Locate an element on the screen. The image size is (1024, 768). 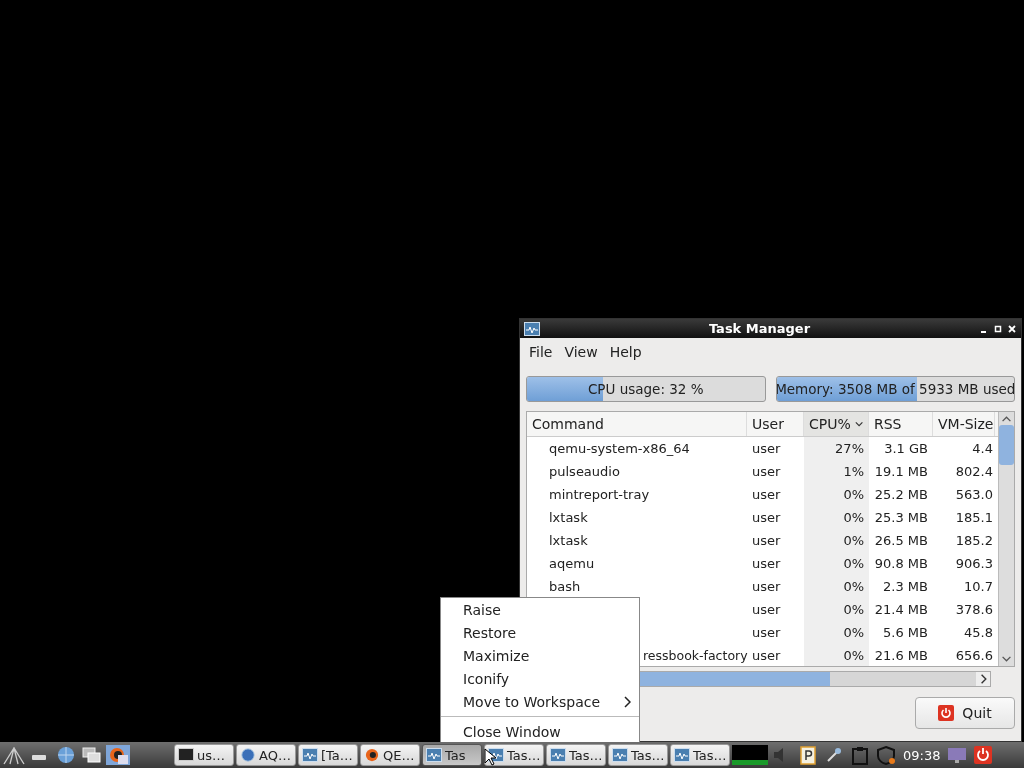
column-header: VM-Size is located at coordinates (964, 424).